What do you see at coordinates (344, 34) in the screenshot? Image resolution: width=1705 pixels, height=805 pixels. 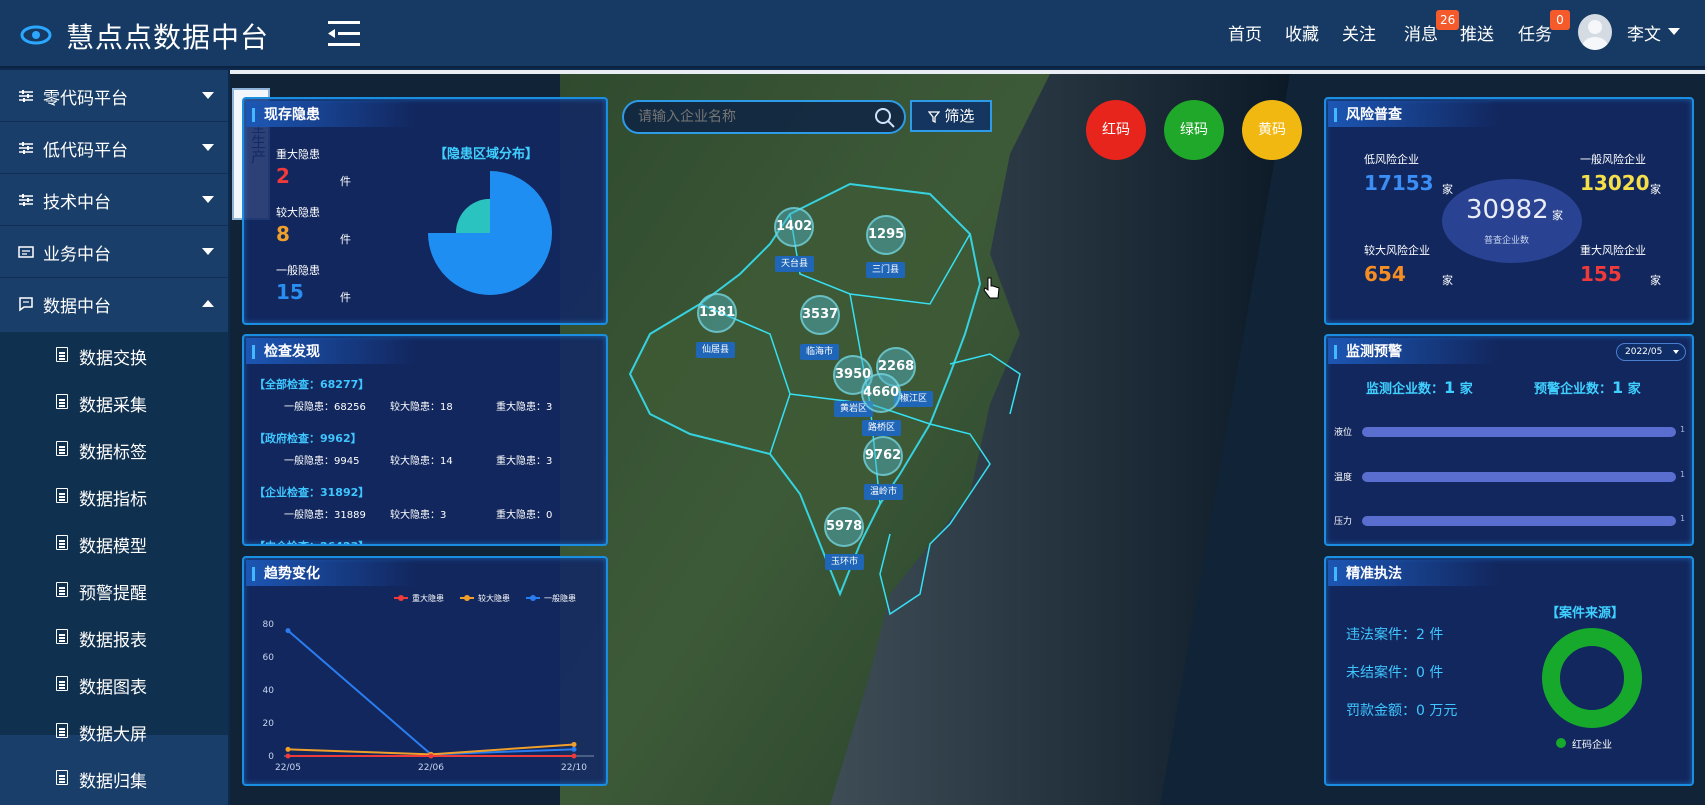 I see `menu-collapse-icon` at bounding box center [344, 34].